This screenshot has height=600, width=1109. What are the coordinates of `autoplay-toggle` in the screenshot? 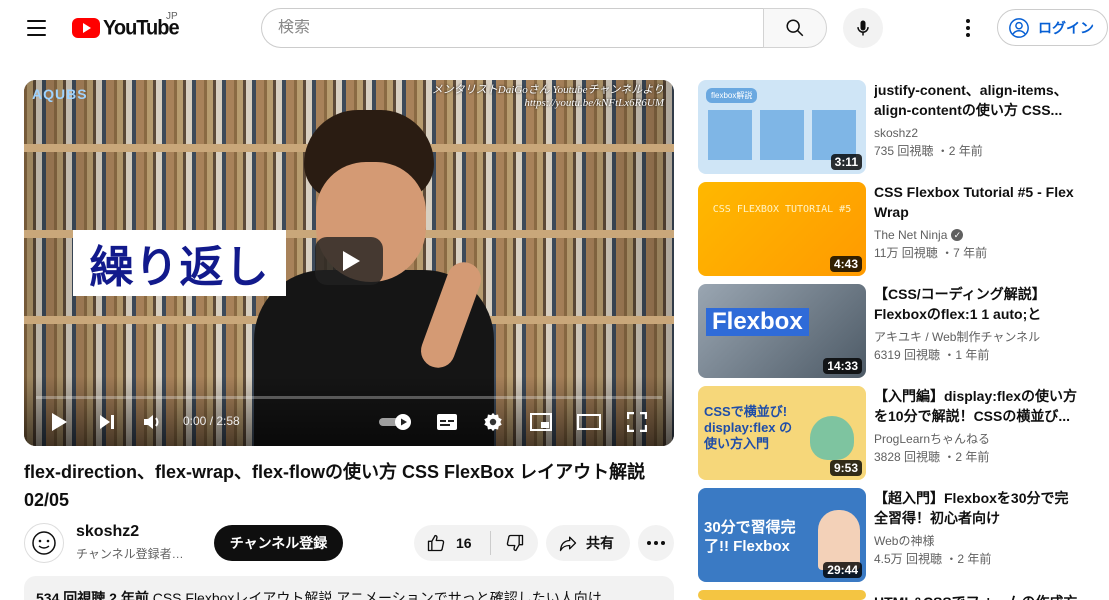 It's located at (396, 422).